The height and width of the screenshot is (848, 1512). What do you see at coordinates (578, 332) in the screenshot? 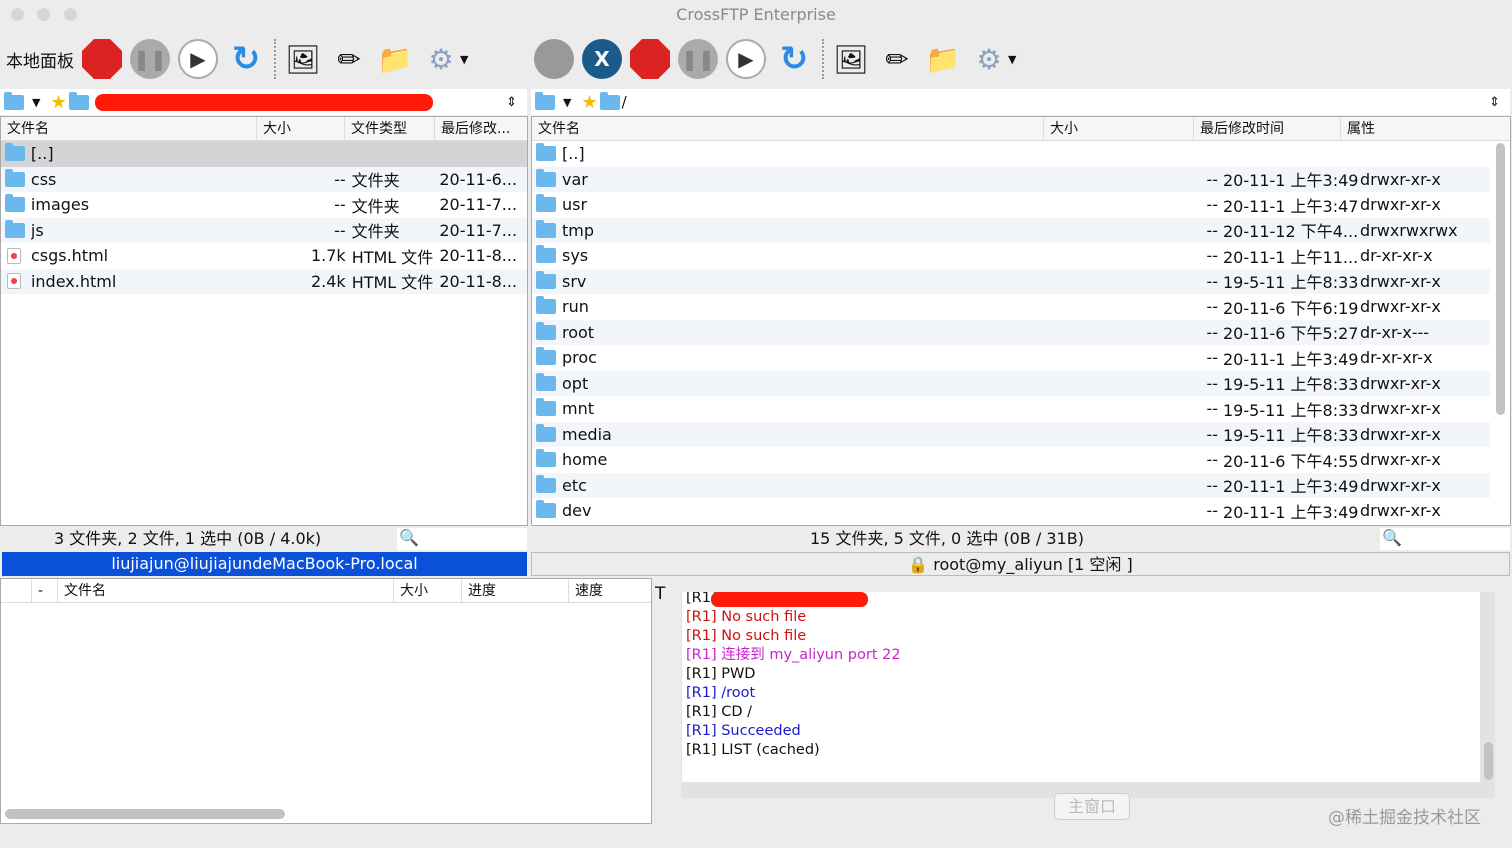
I see `file-name: root` at bounding box center [578, 332].